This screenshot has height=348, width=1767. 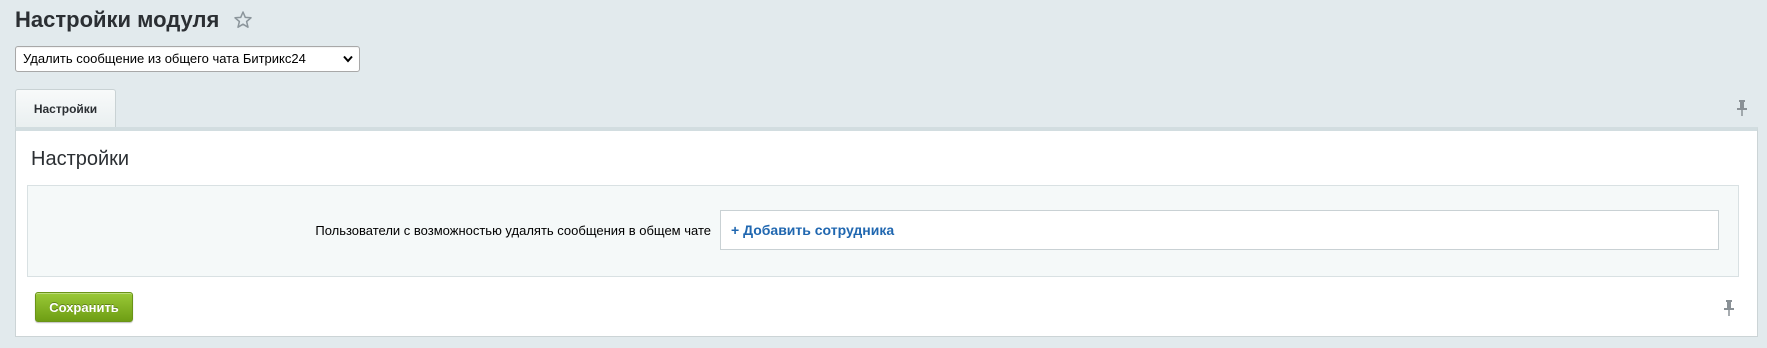 I want to click on save-button: Сохранить, so click(x=84, y=307).